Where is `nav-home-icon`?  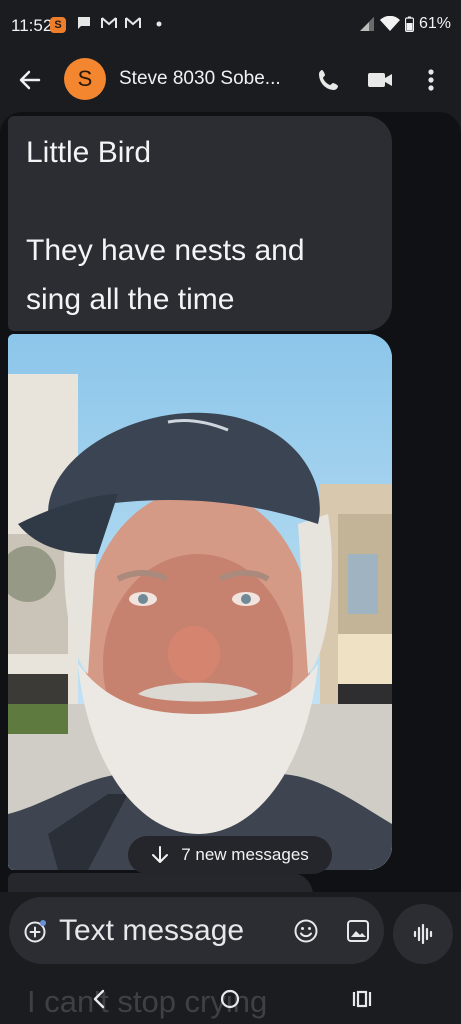 nav-home-icon is located at coordinates (230, 999).